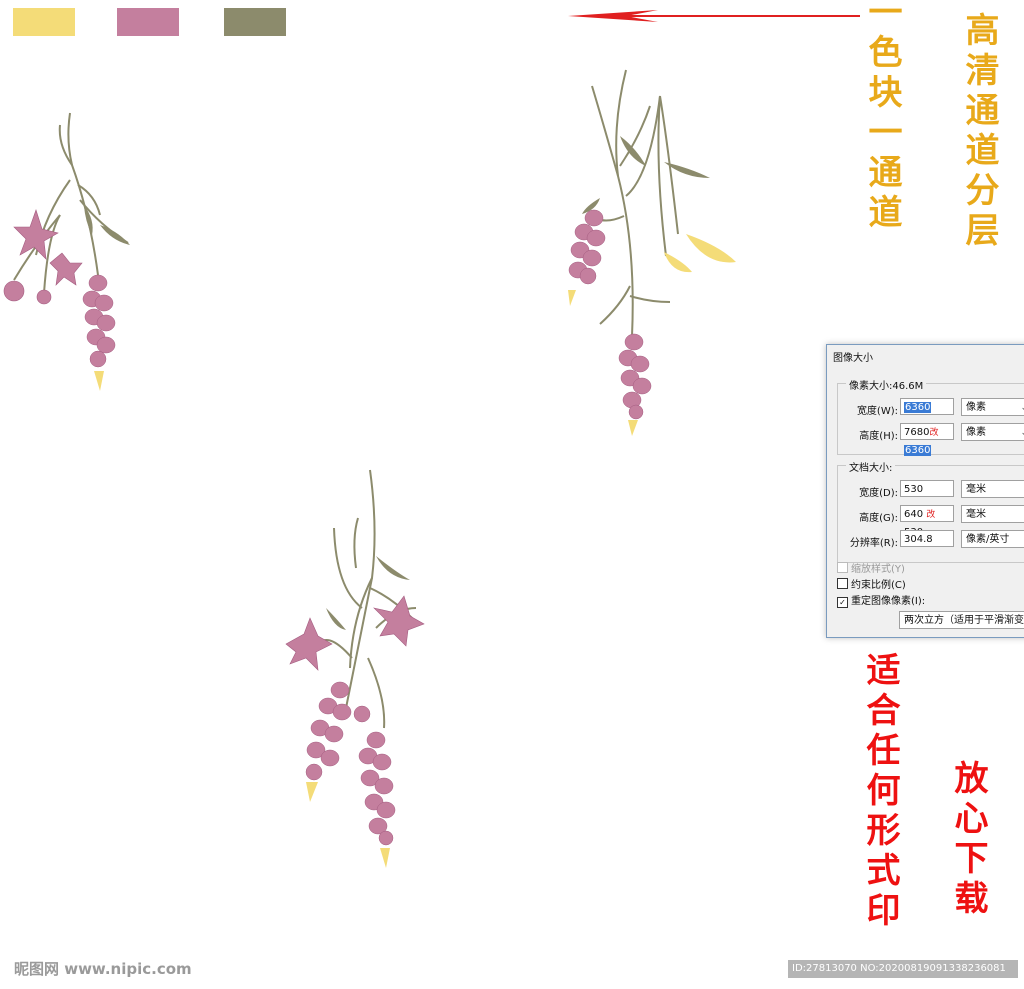 The height and width of the screenshot is (989, 1024). I want to click on checkmark-icon: ✓, so click(842, 602).